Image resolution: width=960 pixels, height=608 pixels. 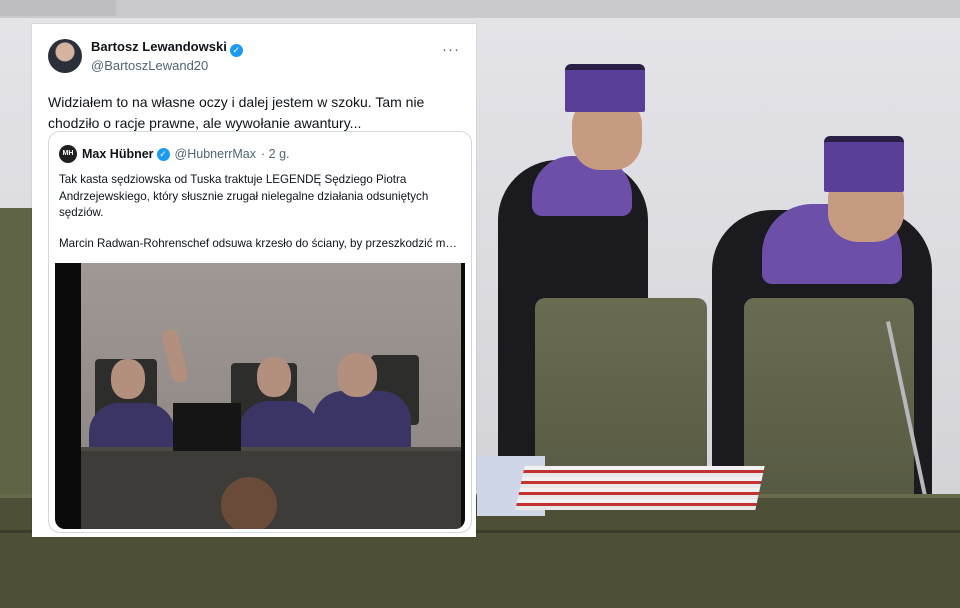 What do you see at coordinates (215, 154) in the screenshot?
I see `quoted-author-handle: @HubnerrMax` at bounding box center [215, 154].